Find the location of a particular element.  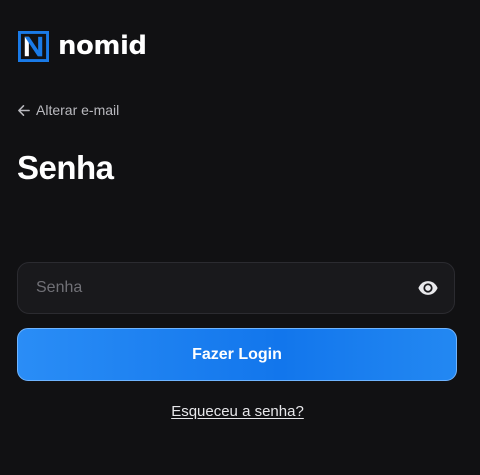

back-link-label: Alterar e-mail is located at coordinates (78, 110).